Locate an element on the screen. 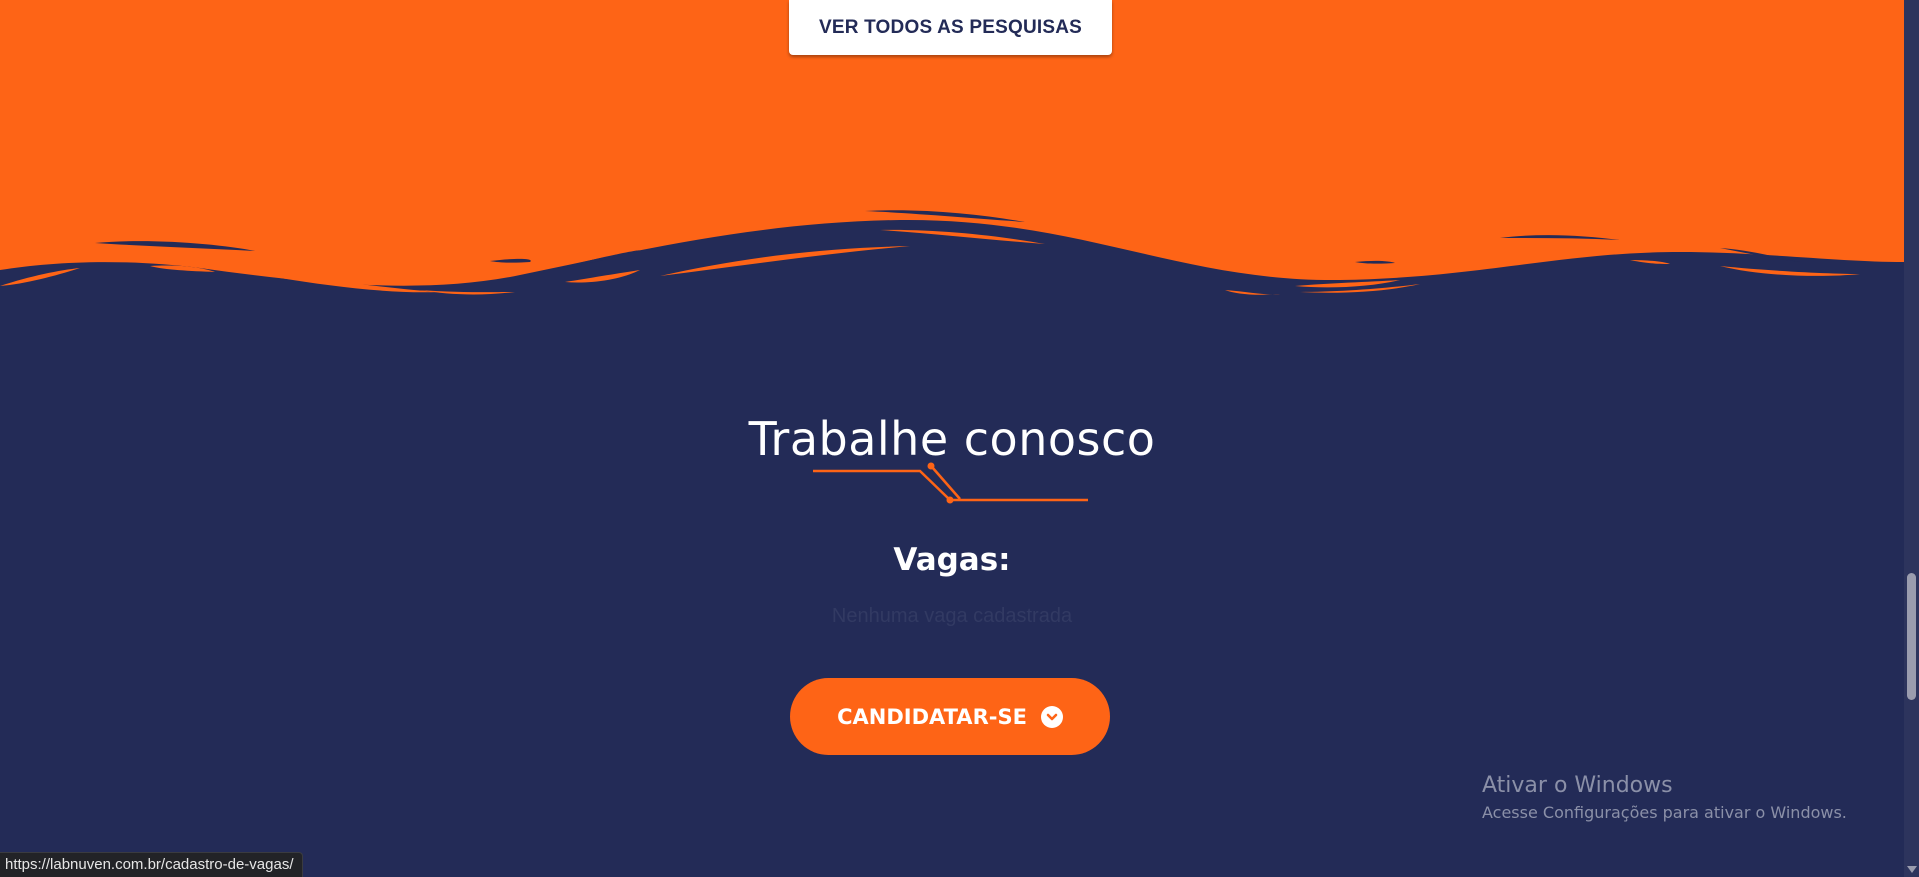  scroll-down-arrow-icon is located at coordinates (1912, 869).